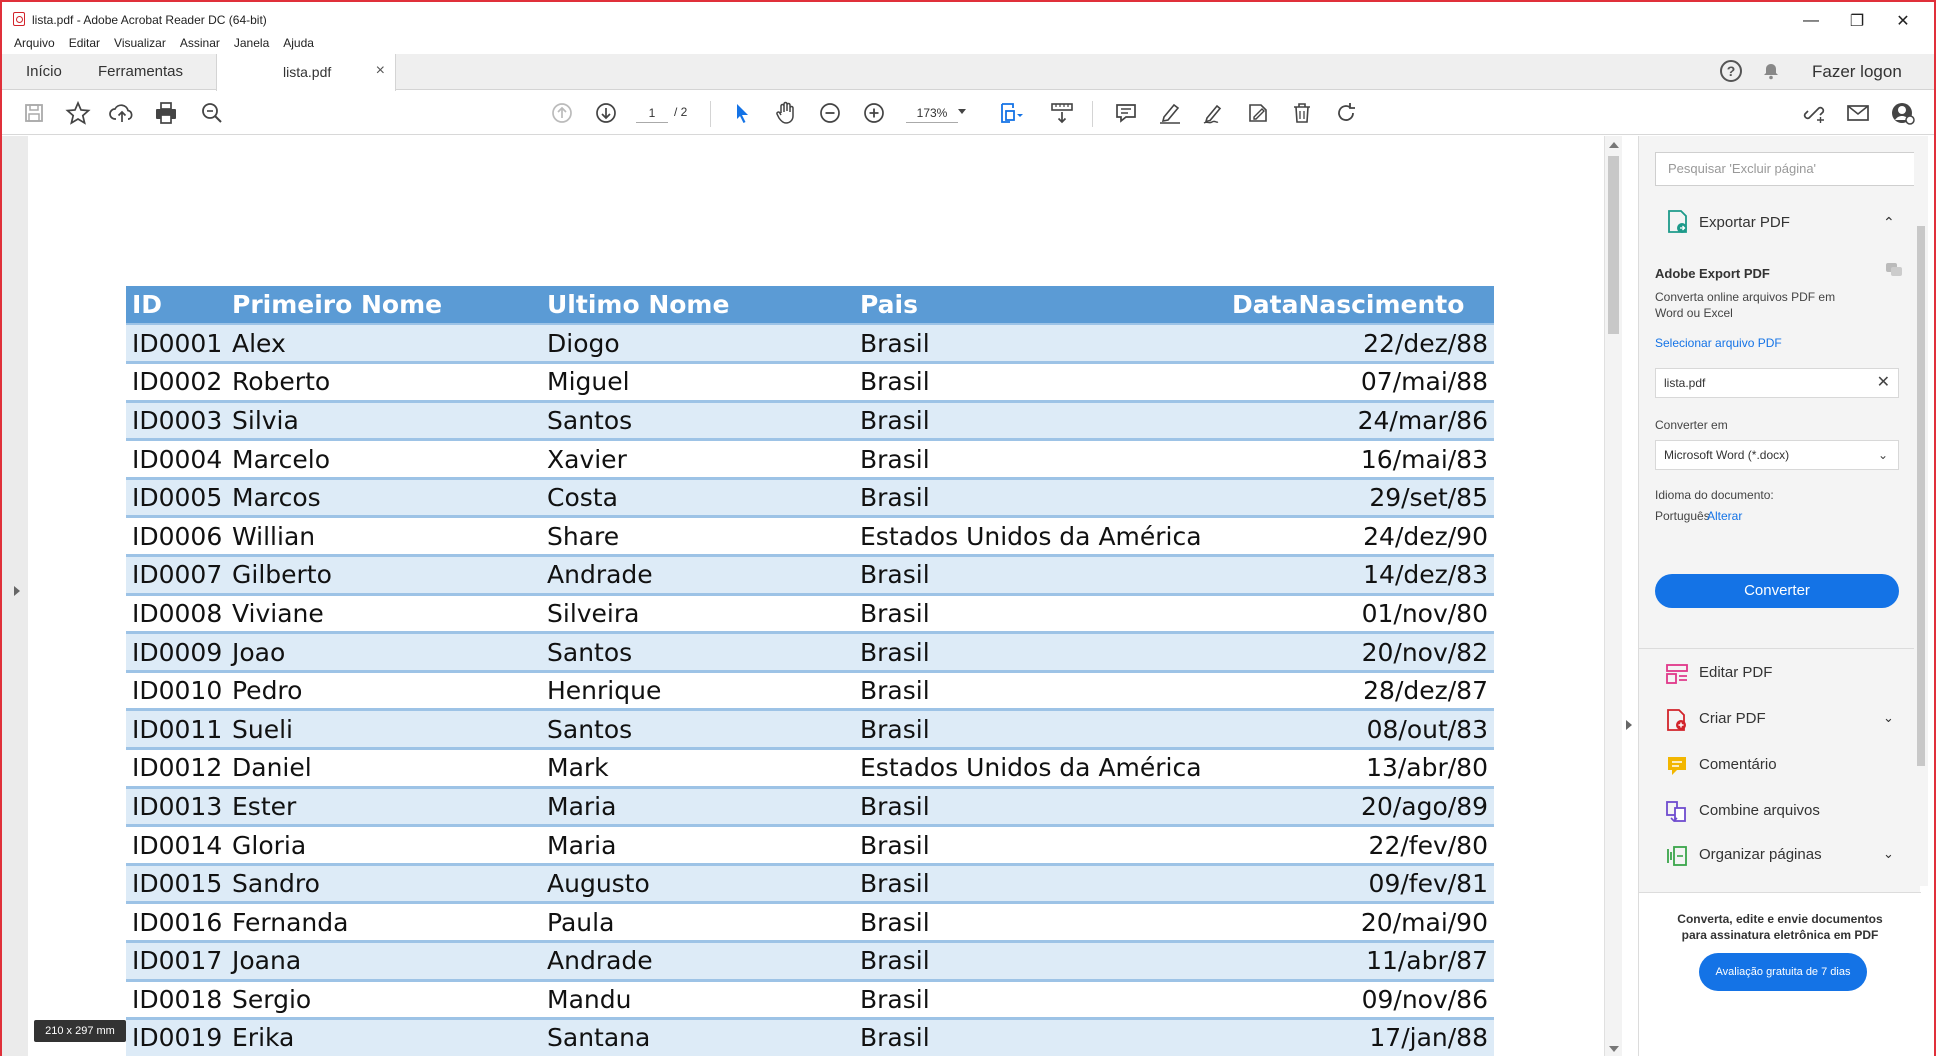 This screenshot has width=1936, height=1056. I want to click on document-scrollbar, so click(1613, 596).